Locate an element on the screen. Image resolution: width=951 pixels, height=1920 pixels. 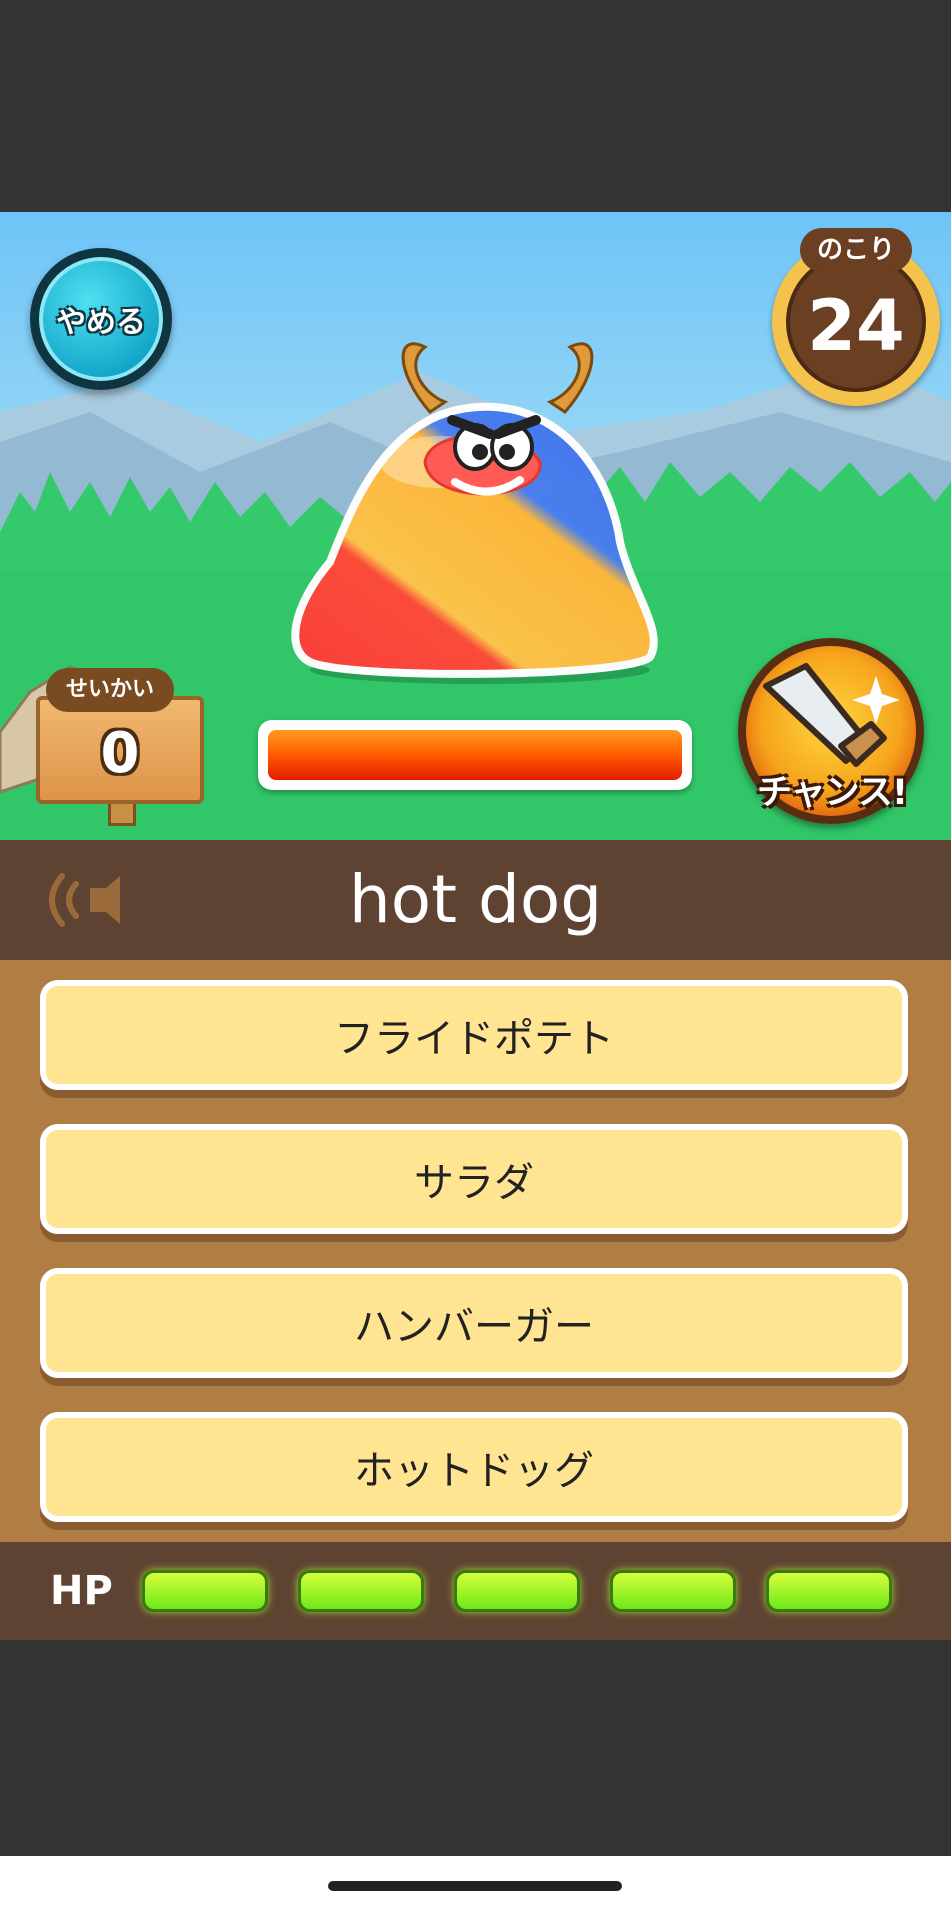
answer-button-1: フライドポテト is located at coordinates (474, 1035).